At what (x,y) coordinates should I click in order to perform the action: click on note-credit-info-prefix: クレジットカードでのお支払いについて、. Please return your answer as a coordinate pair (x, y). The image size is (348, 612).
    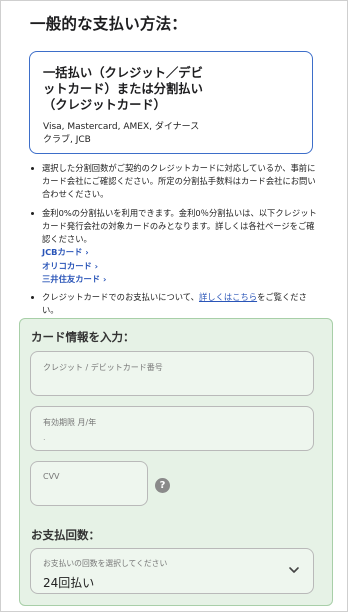
    Looking at the image, I should click on (120, 296).